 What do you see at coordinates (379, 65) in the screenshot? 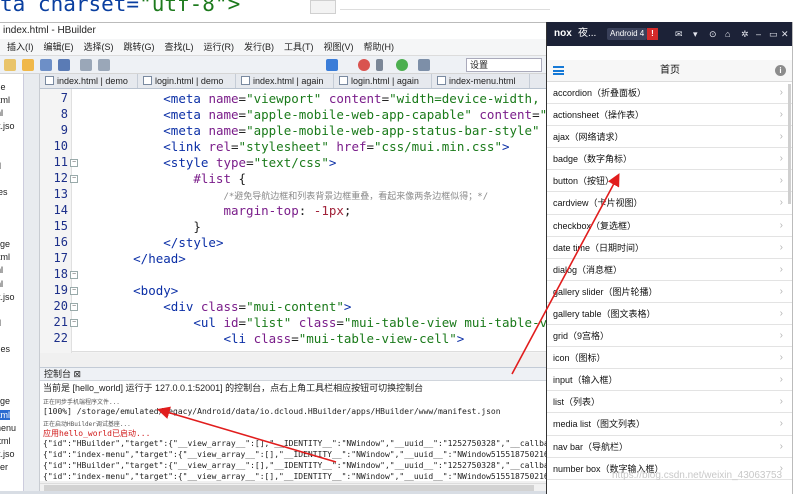
I see `dropdown-icon` at bounding box center [379, 65].